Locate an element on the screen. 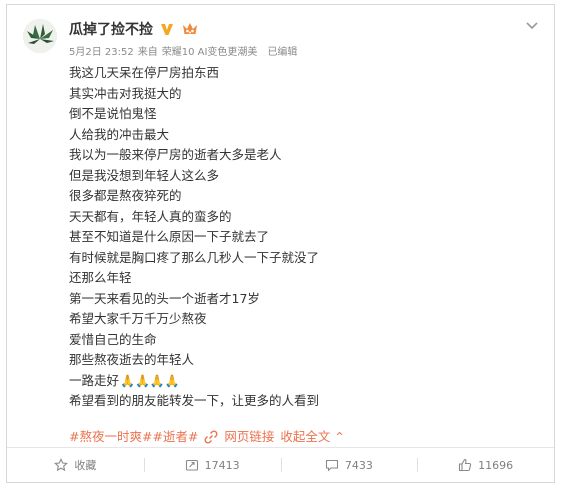 The image size is (561, 491). post-line-with-emoji: 一路走好🙏🙏🙏🙏 is located at coordinates (304, 381).